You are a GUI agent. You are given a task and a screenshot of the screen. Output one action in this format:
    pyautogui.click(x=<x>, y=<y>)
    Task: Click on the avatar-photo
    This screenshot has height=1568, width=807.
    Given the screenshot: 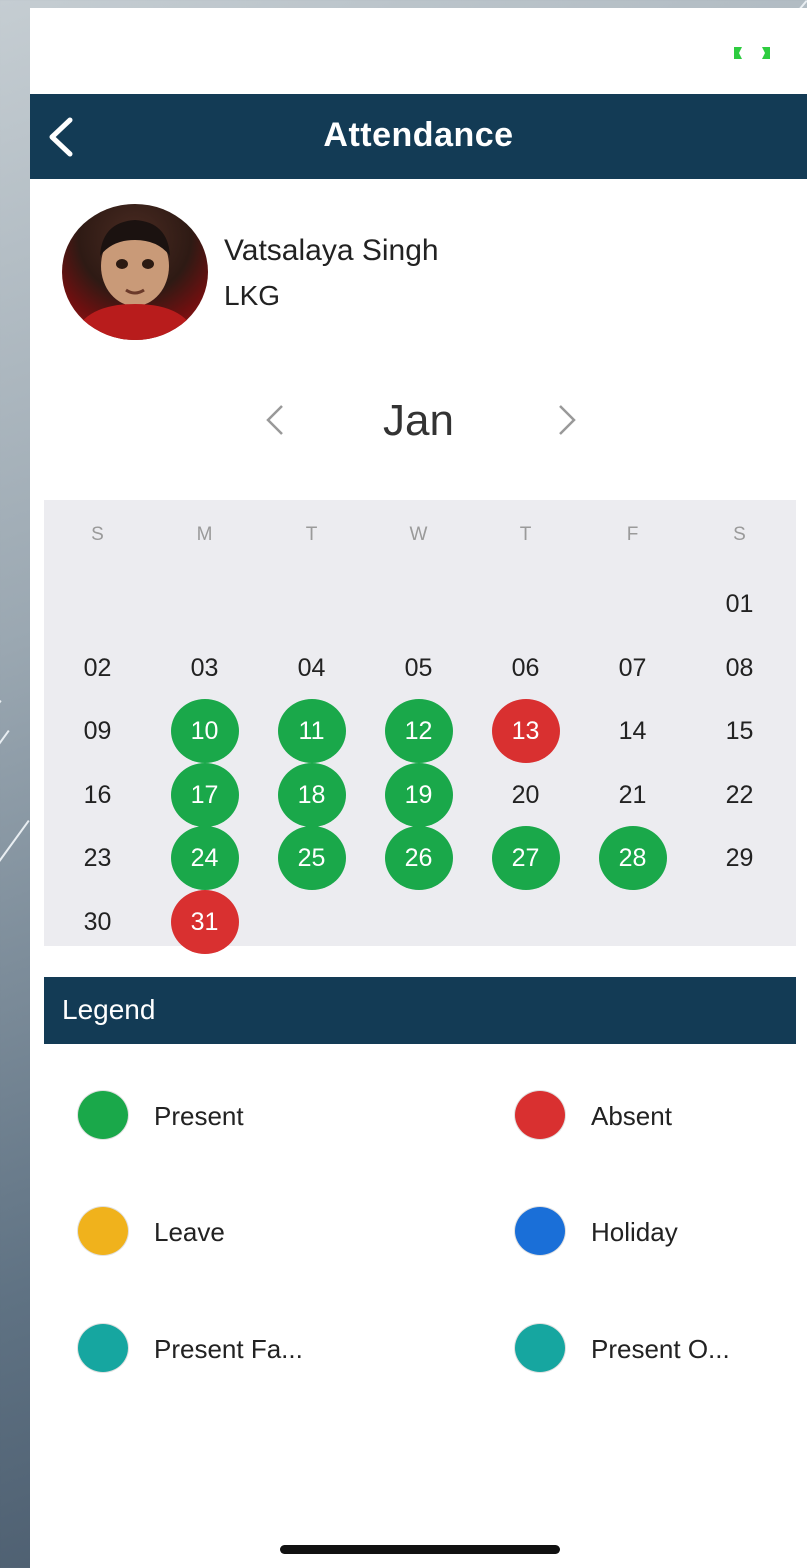 What is the action you would take?
    pyautogui.click(x=135, y=280)
    